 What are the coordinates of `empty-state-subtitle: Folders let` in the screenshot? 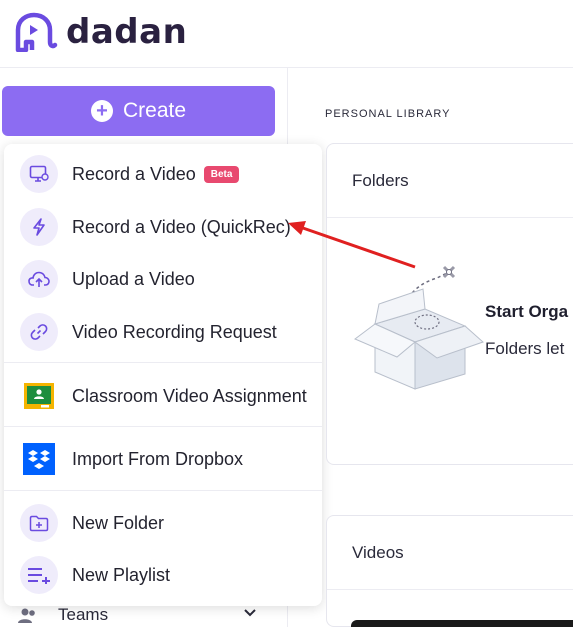 It's located at (525, 348).